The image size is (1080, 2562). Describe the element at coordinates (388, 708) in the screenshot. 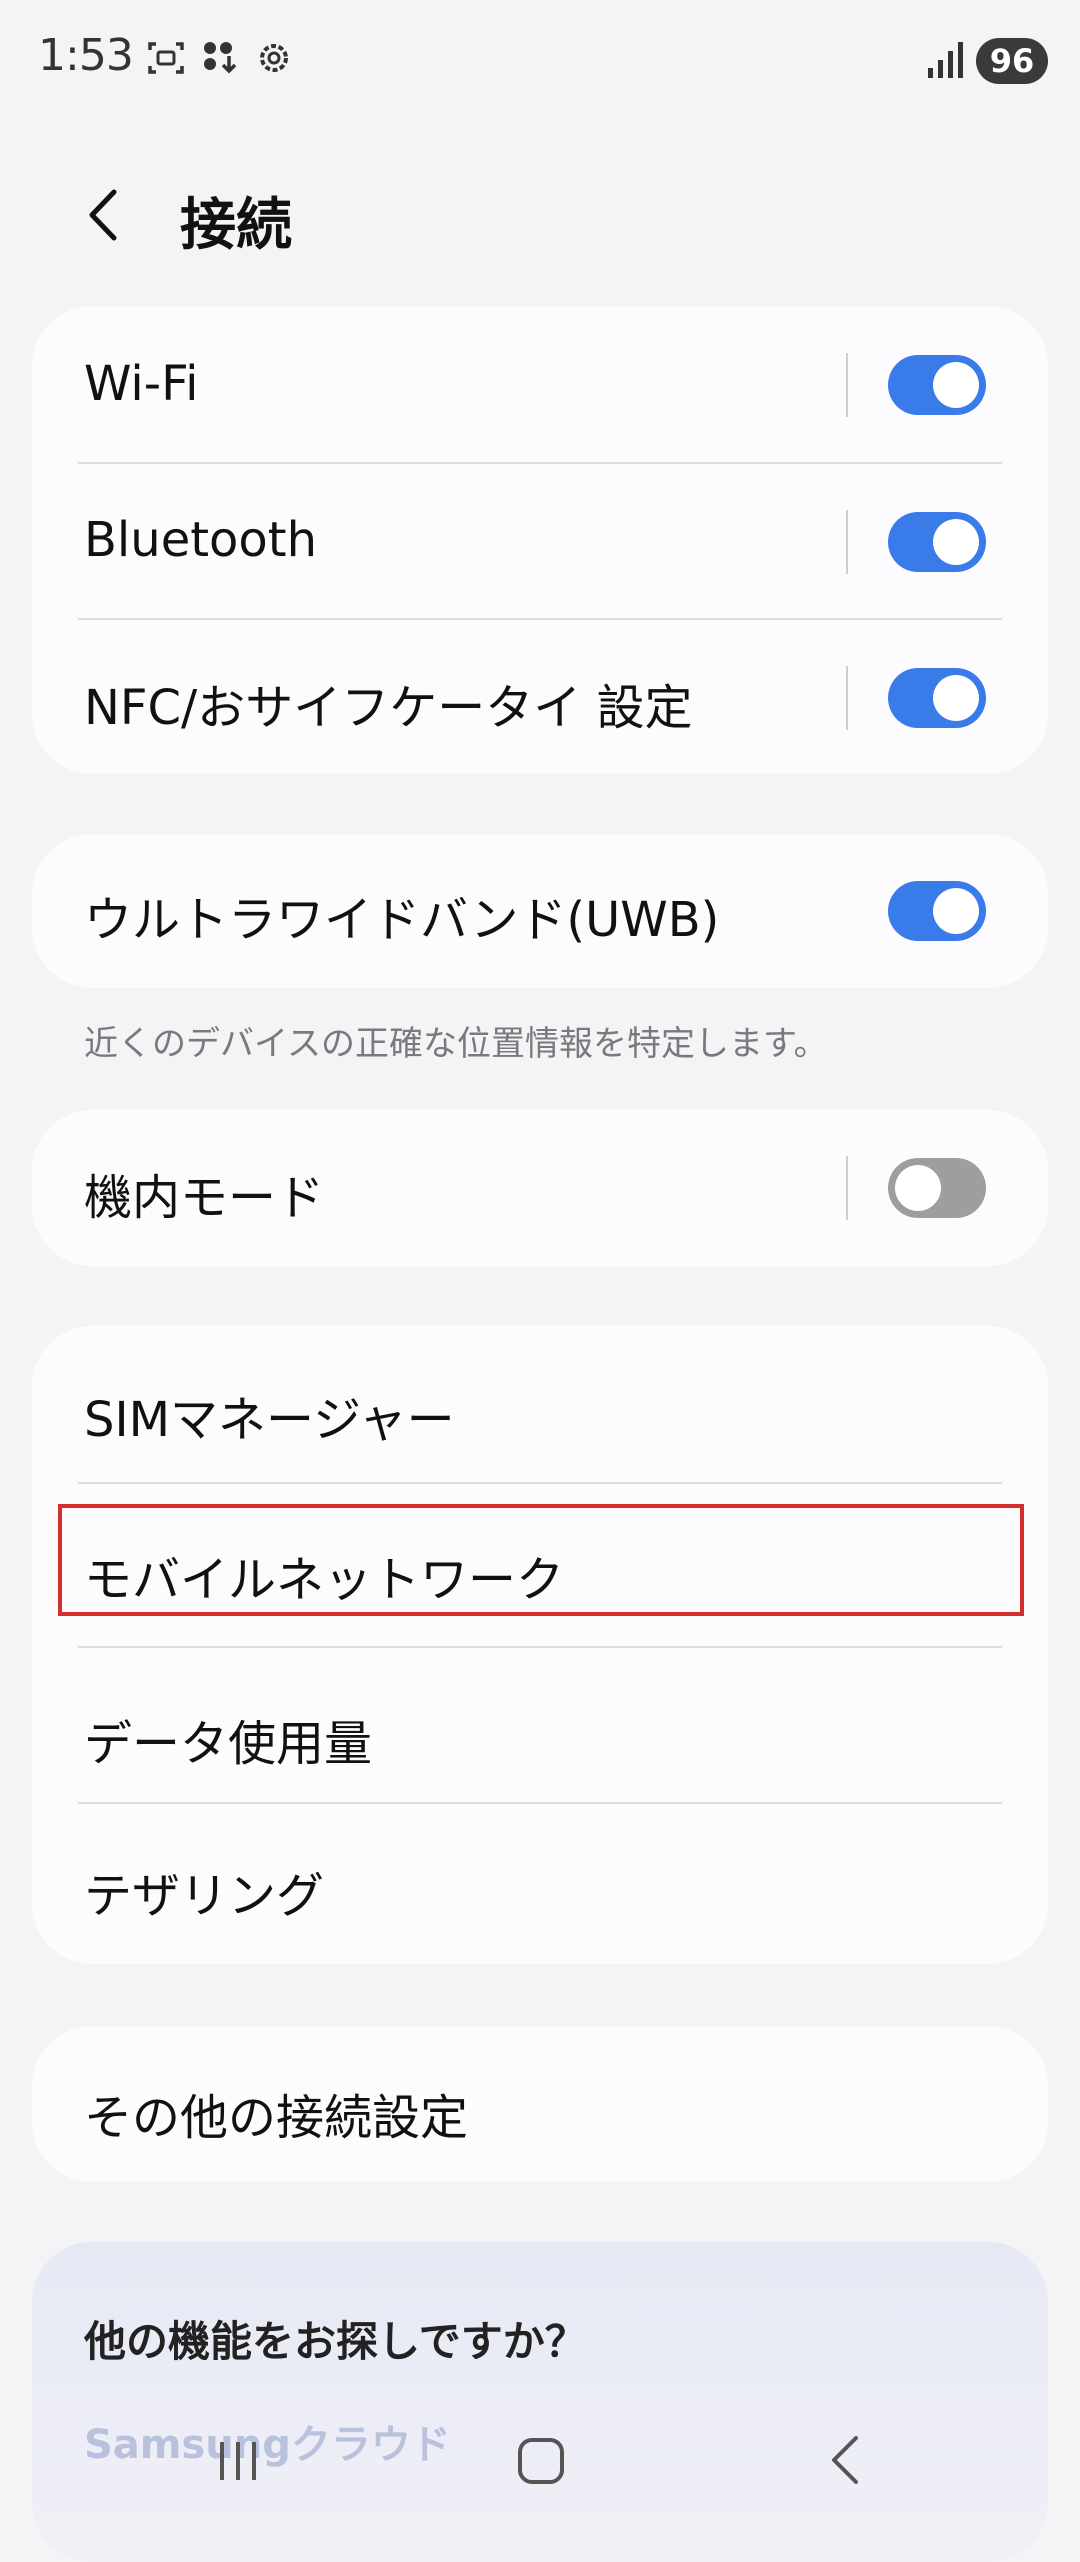

I see `nfc-label: NFC/おサイフケータイ 設定` at that location.